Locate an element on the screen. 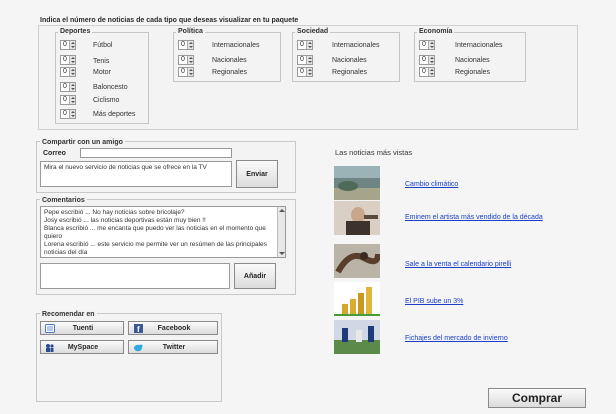  tuenti-button: Tuenti is located at coordinates (82, 328).